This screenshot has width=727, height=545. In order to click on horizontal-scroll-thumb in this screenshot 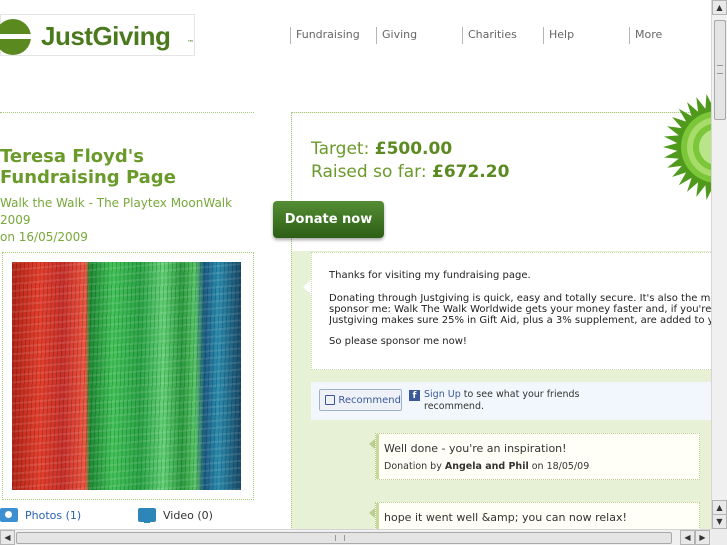, I will do `click(344, 538)`.